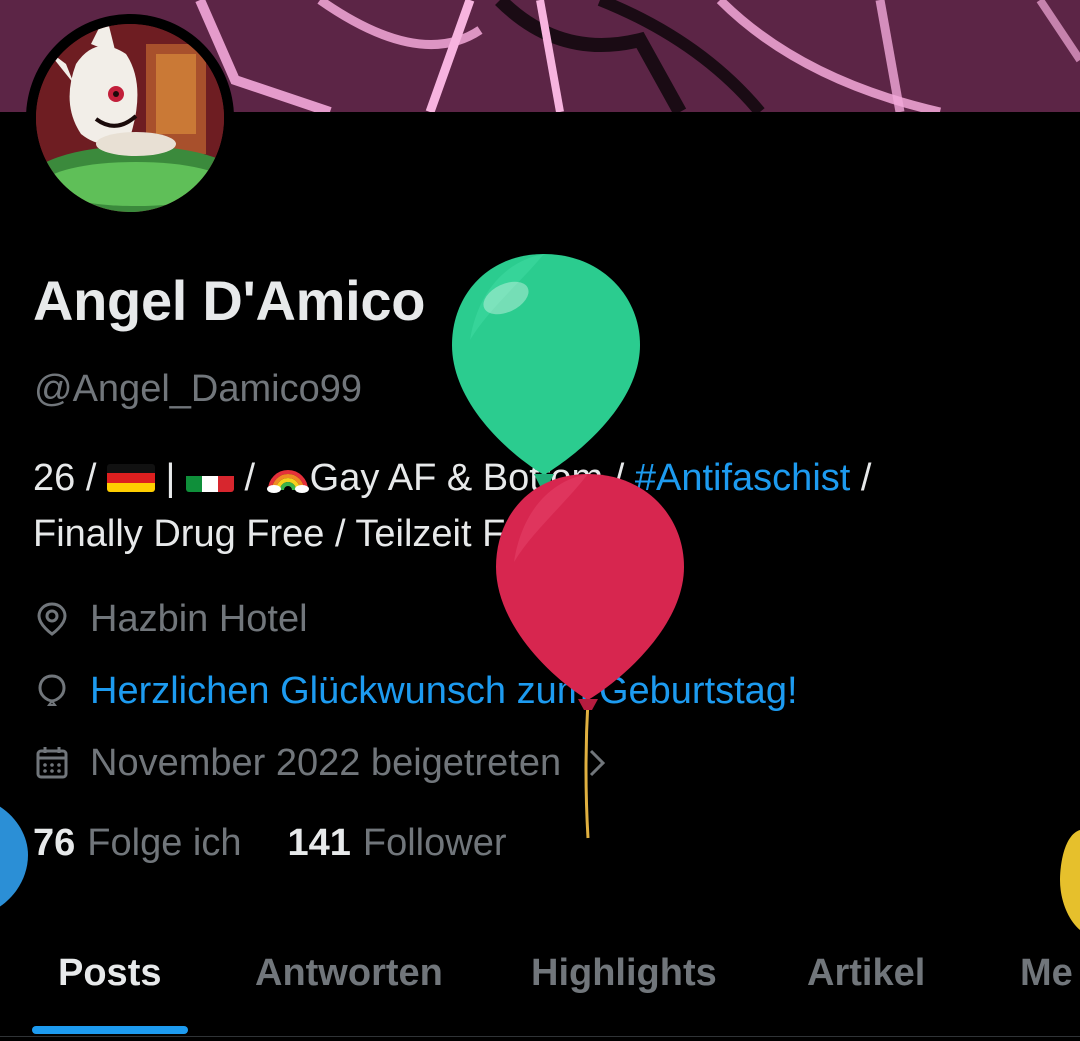  Describe the element at coordinates (130, 478) in the screenshot. I see `germany-flag-icon` at that location.